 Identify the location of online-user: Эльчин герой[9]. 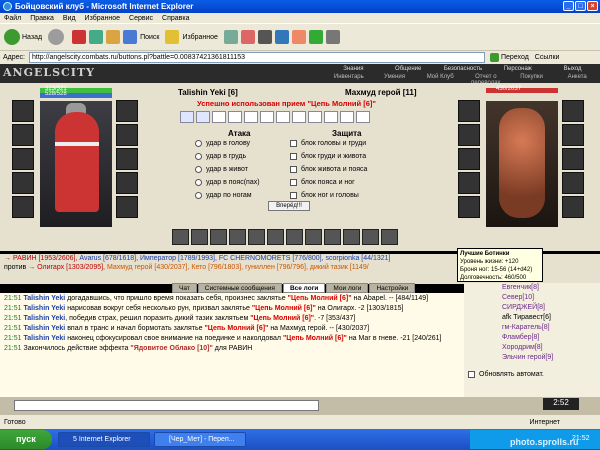
(532, 358).